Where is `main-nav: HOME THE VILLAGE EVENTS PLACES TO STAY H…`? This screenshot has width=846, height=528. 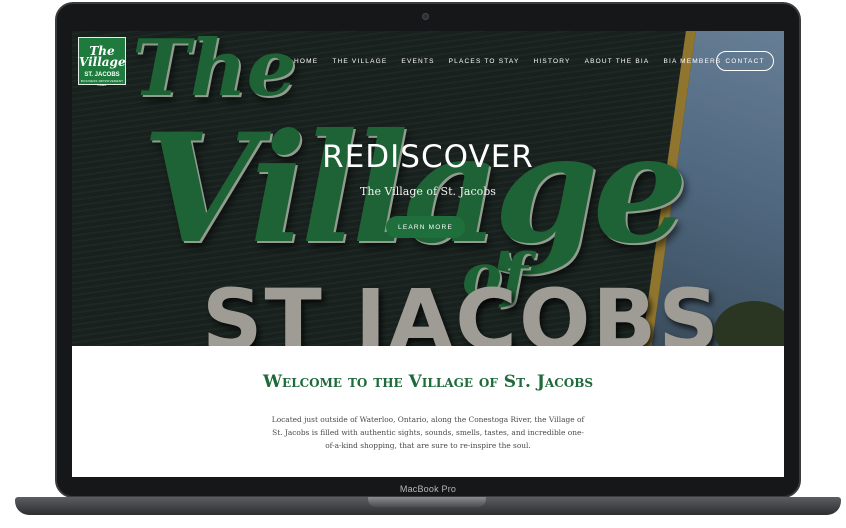
main-nav: HOME THE VILLAGE EVENTS PLACES TO STAY H… is located at coordinates (514, 61).